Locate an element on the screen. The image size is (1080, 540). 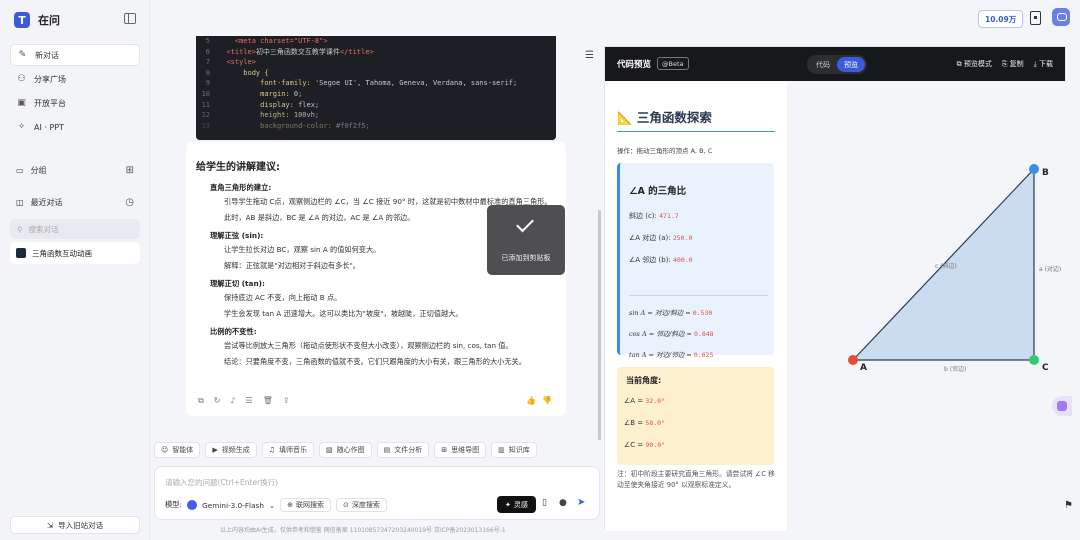
download-button: ⤓ 下载 is located at coordinates (1043, 64).